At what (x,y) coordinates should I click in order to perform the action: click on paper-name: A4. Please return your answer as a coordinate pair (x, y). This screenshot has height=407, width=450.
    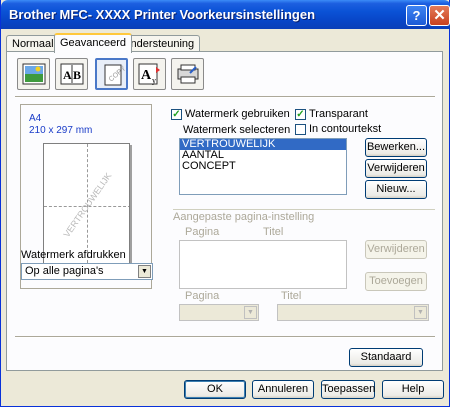
    Looking at the image, I should click on (35, 118).